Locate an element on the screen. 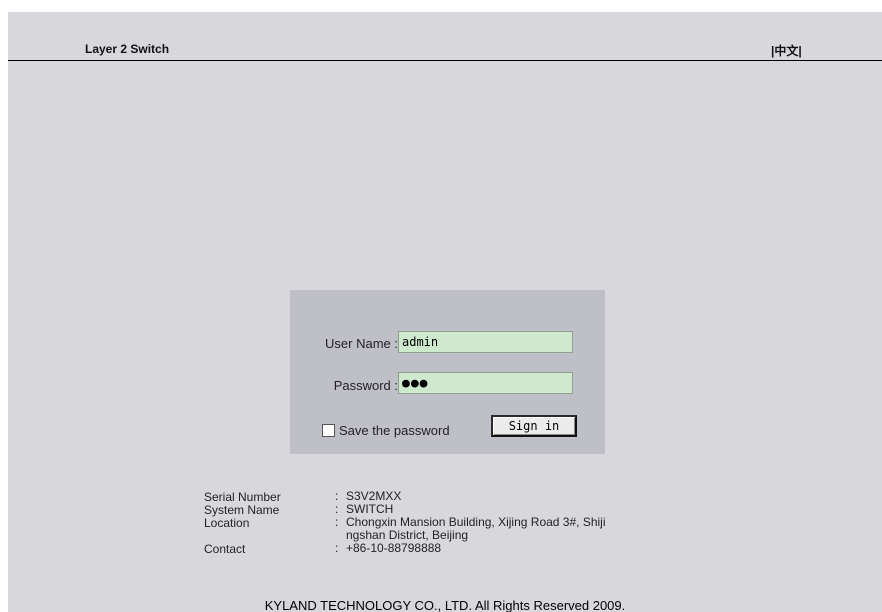 This screenshot has width=882, height=612. save-password-checkbox is located at coordinates (328, 430).